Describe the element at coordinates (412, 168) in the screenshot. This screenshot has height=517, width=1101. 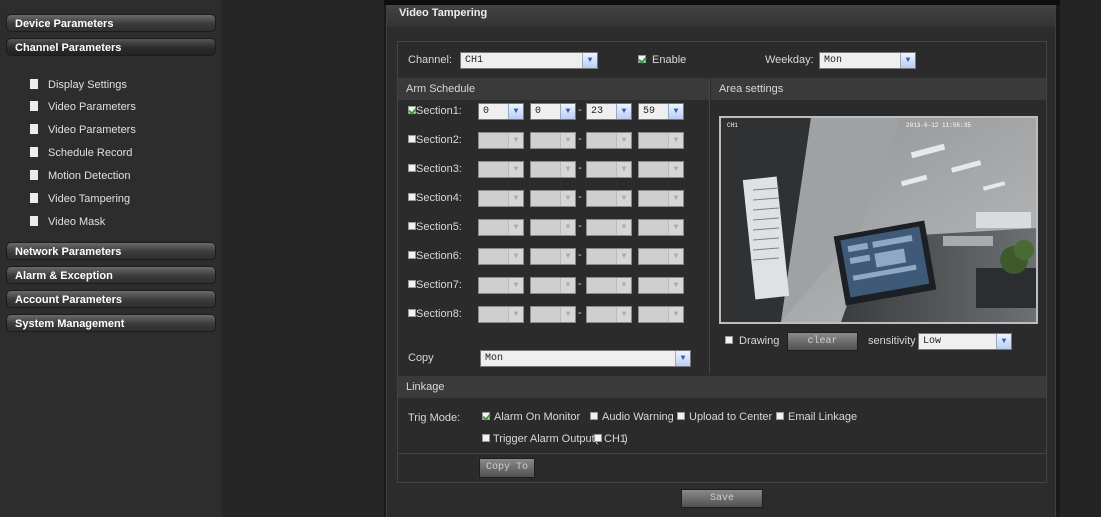
I see `section-3-checkbox` at that location.